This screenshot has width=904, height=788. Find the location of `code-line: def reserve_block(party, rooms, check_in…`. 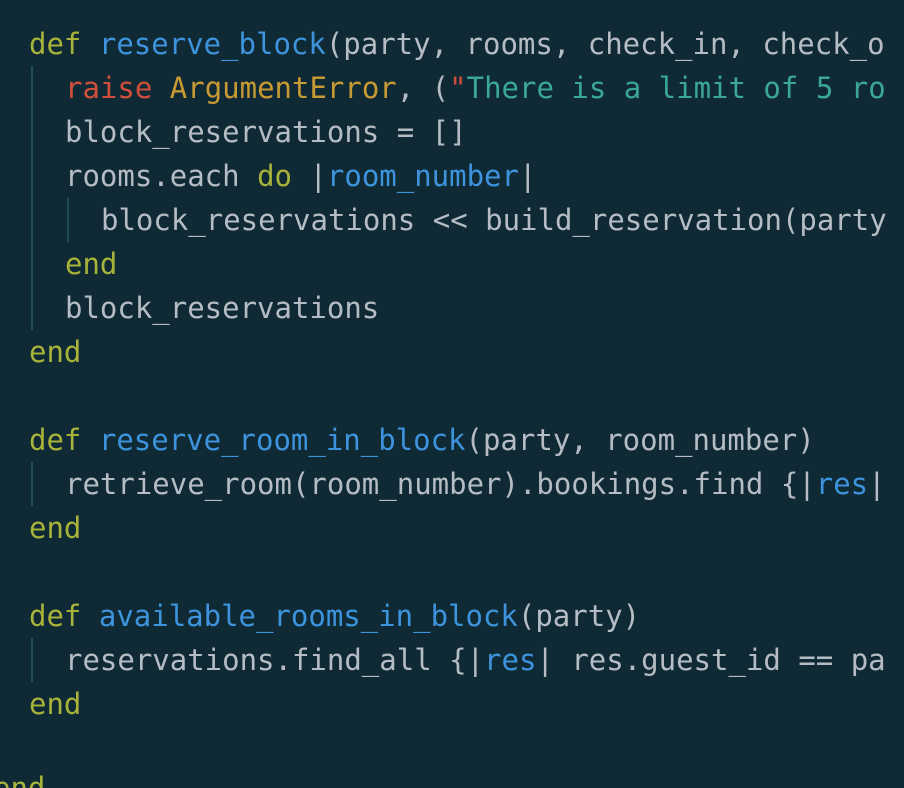

code-line: def reserve_block(party, rooms, check_in… is located at coordinates (457, 44).